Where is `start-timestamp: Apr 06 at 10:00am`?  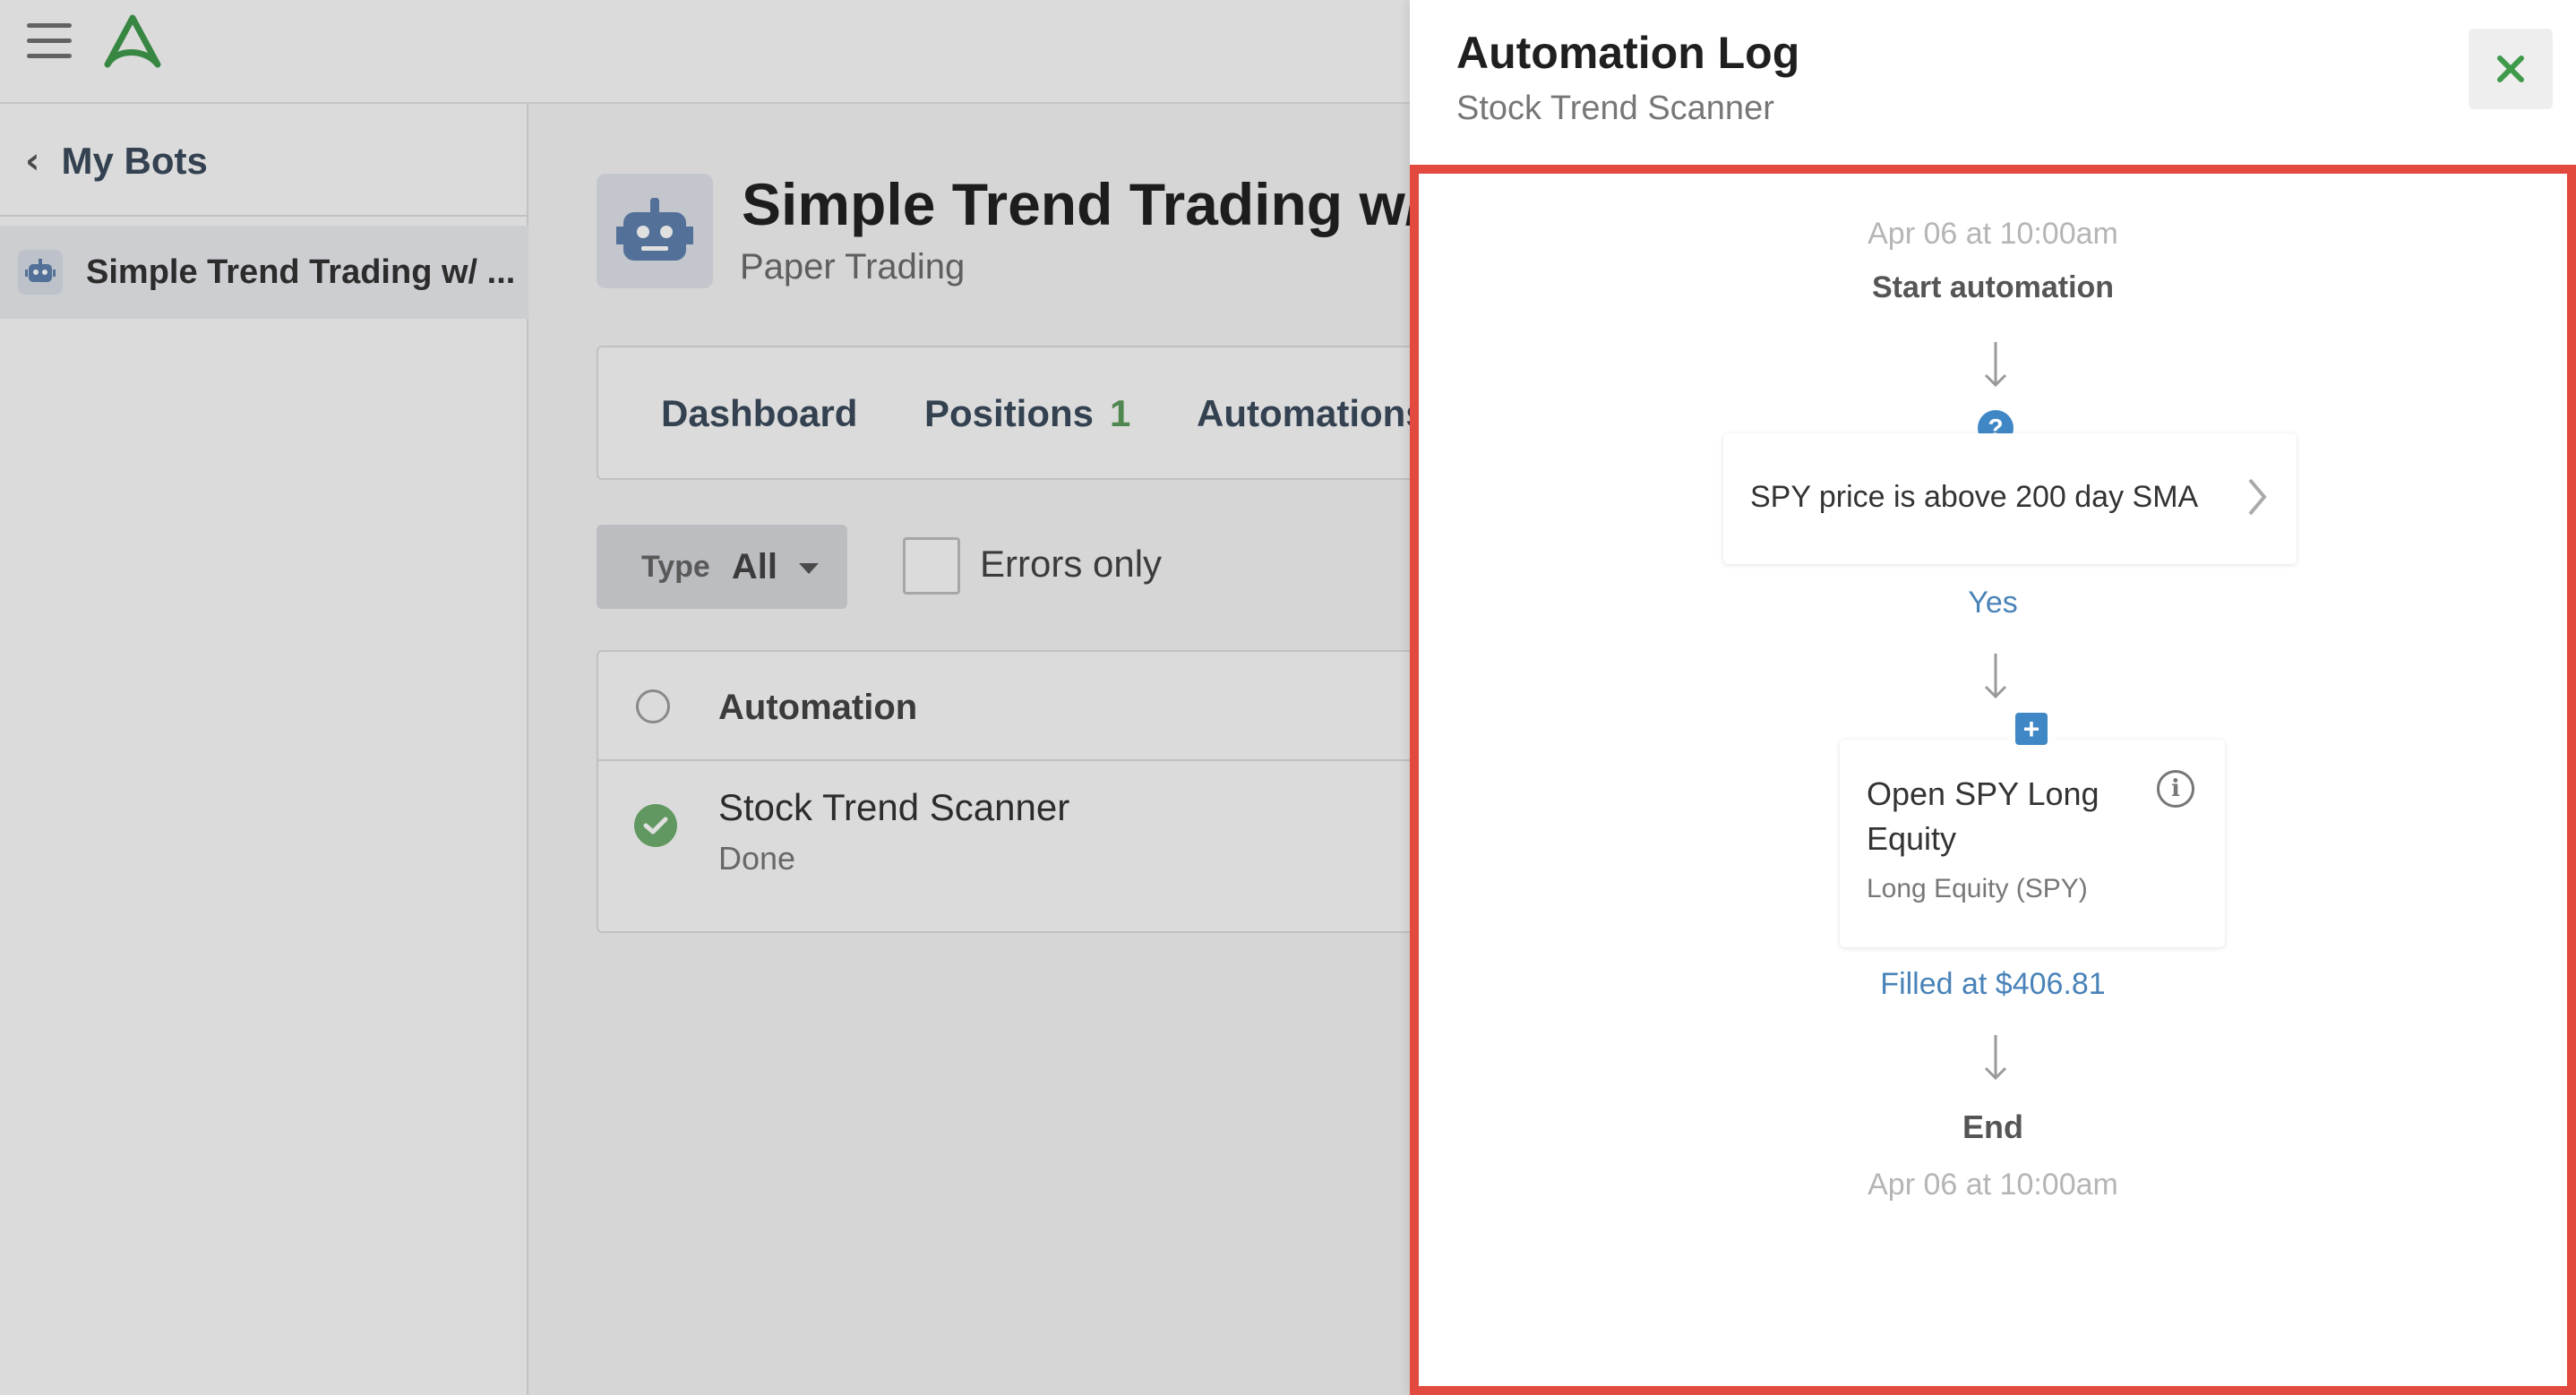 start-timestamp: Apr 06 at 10:00am is located at coordinates (1993, 234).